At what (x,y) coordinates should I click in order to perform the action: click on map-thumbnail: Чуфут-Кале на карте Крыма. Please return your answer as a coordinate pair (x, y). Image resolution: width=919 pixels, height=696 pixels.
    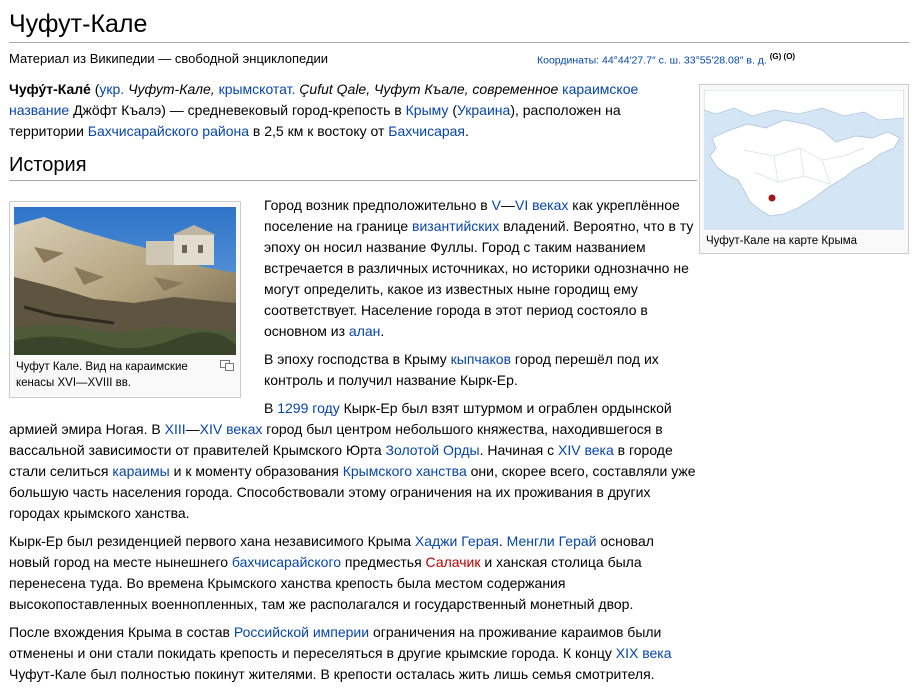
    Looking at the image, I should click on (804, 169).